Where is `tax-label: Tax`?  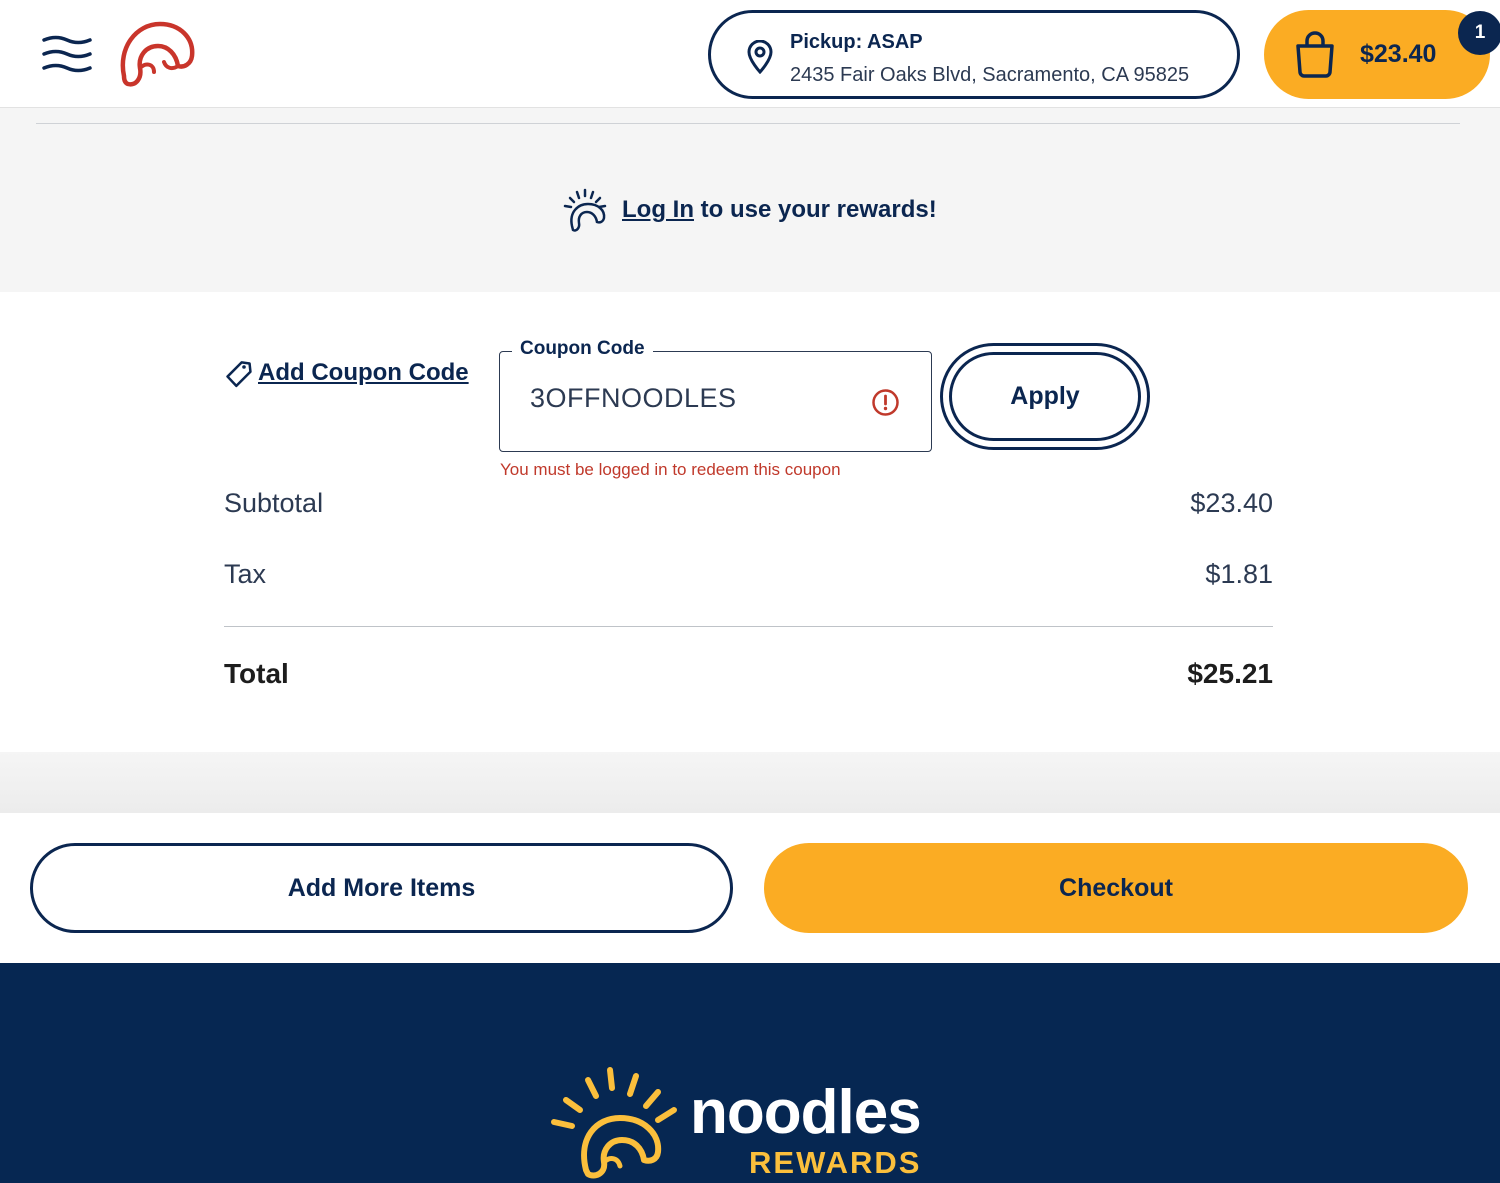
tax-label: Tax is located at coordinates (245, 574).